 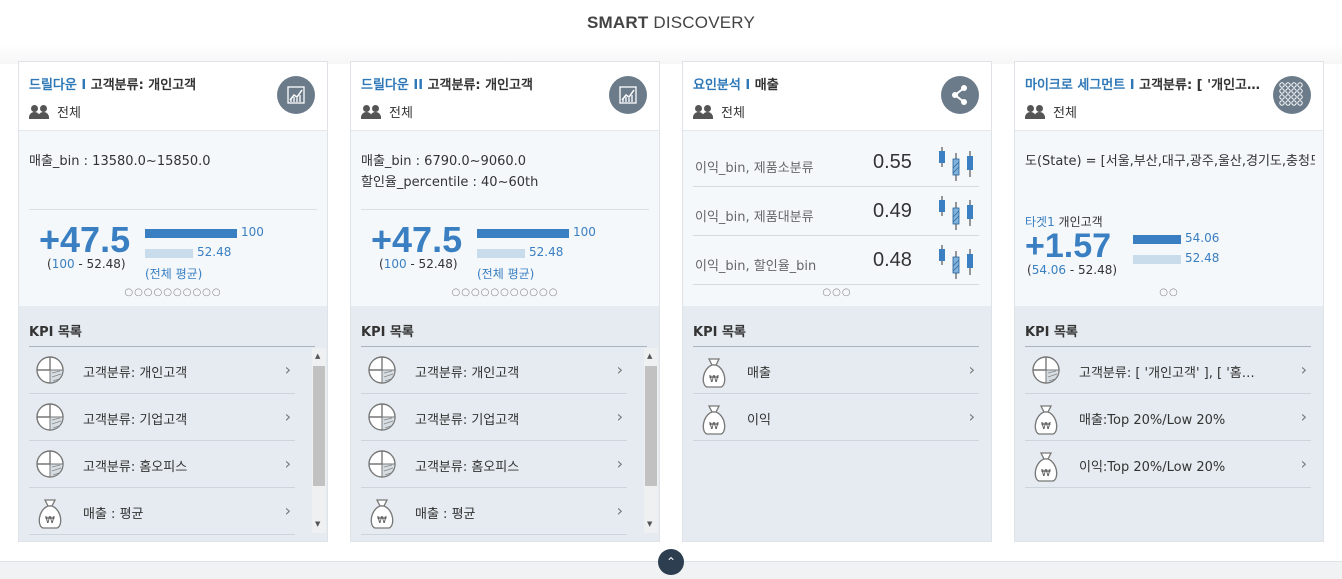 I want to click on kpi-label: 고객분류: 개인고객, so click(x=467, y=373).